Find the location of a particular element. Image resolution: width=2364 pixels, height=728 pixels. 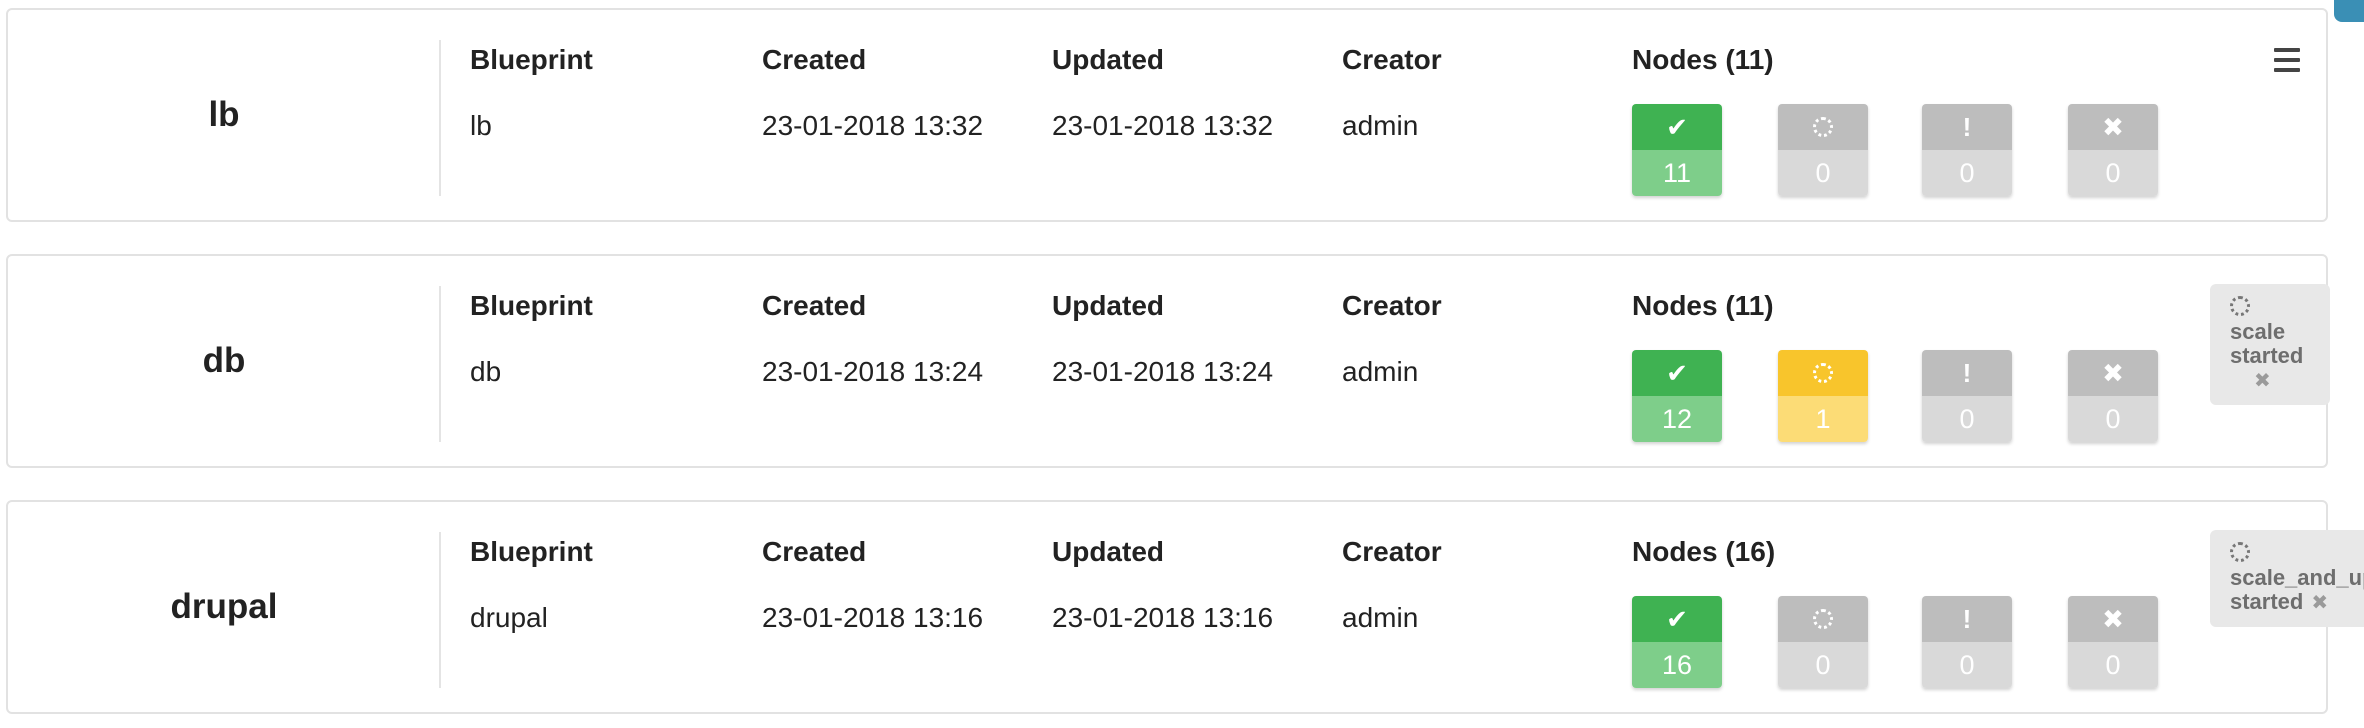

execution-workflow: scale is located at coordinates (2258, 331).